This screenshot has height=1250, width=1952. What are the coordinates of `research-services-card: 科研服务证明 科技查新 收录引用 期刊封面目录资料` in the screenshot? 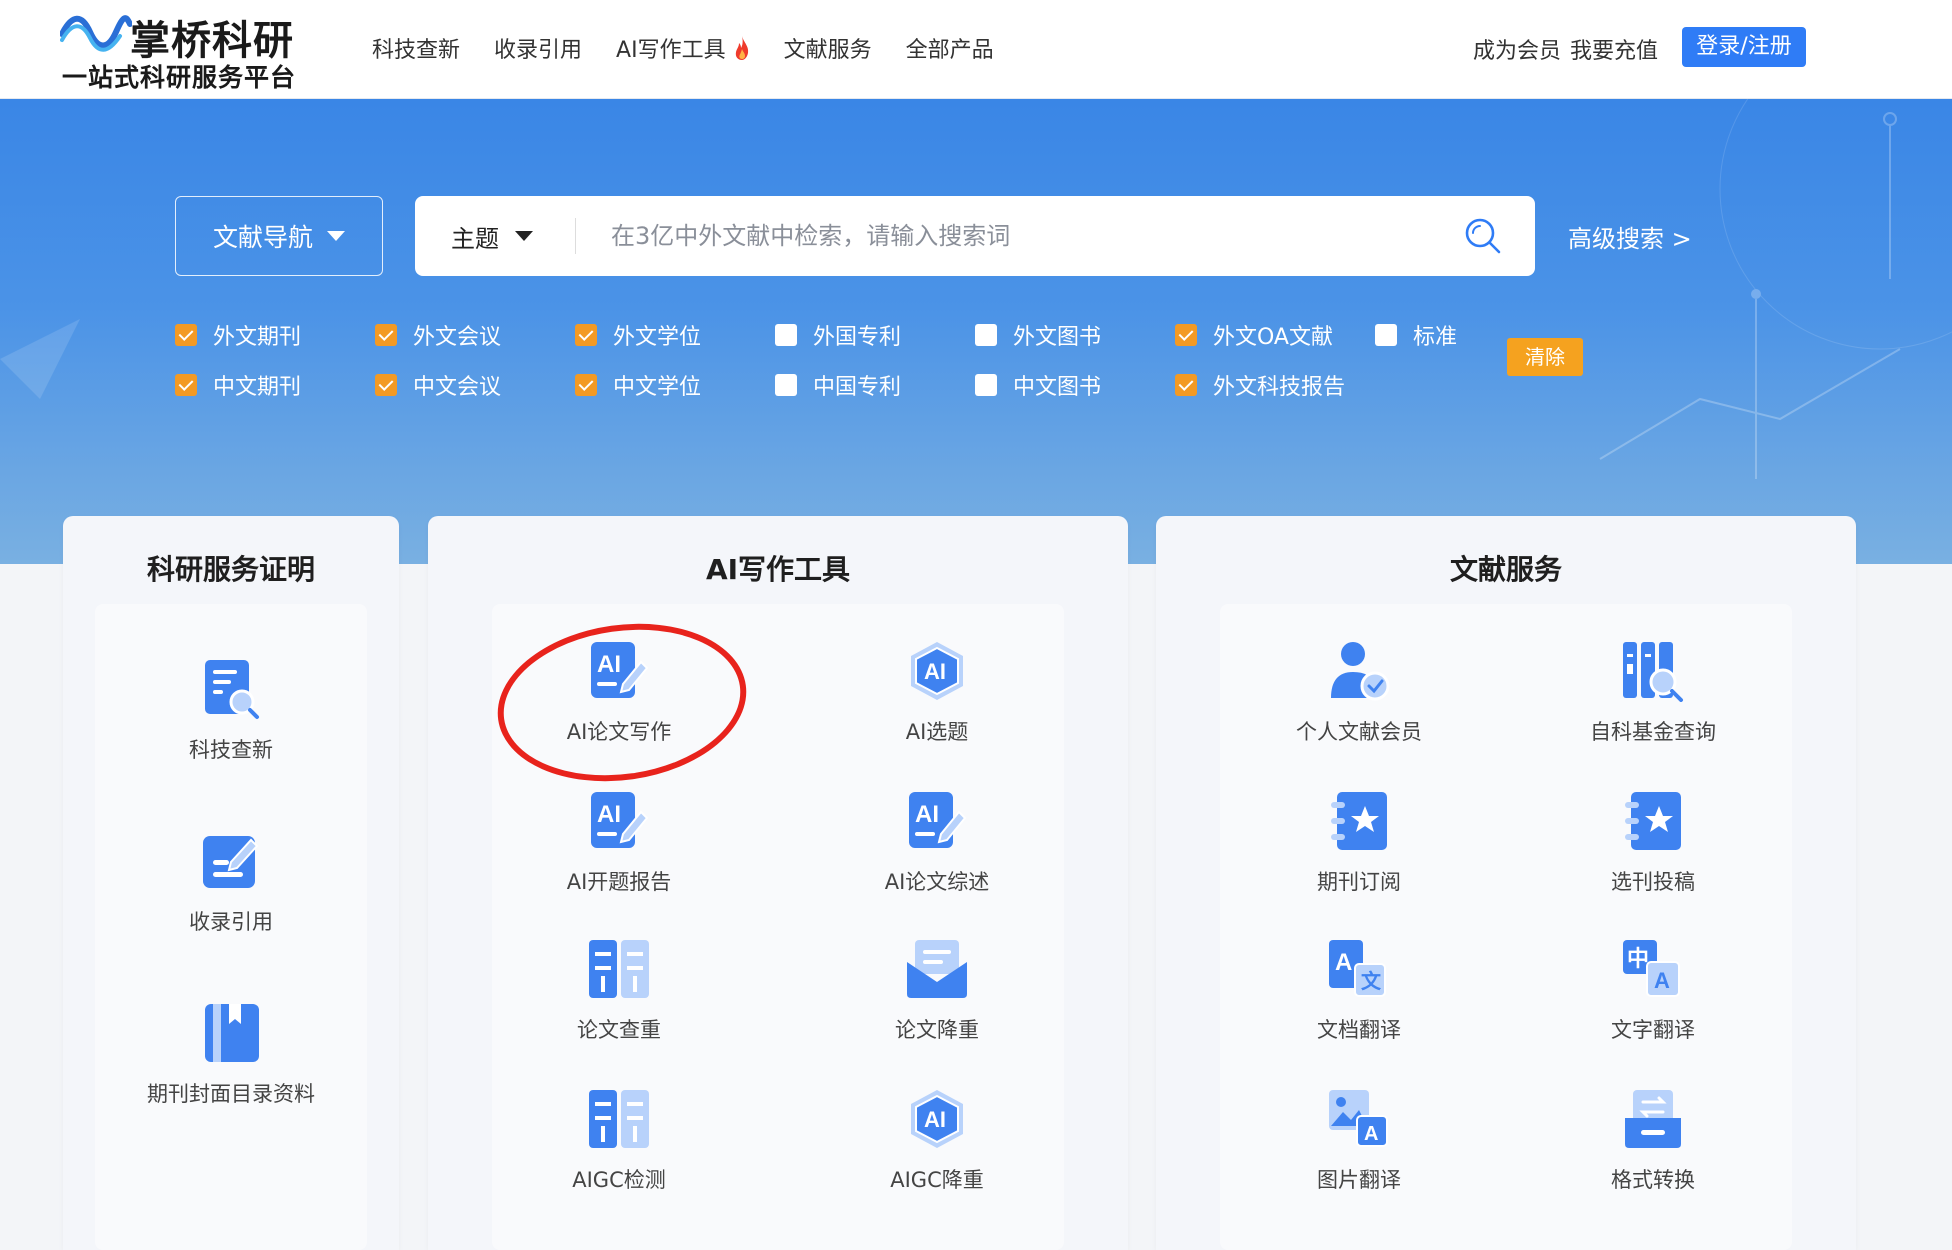 It's located at (231, 883).